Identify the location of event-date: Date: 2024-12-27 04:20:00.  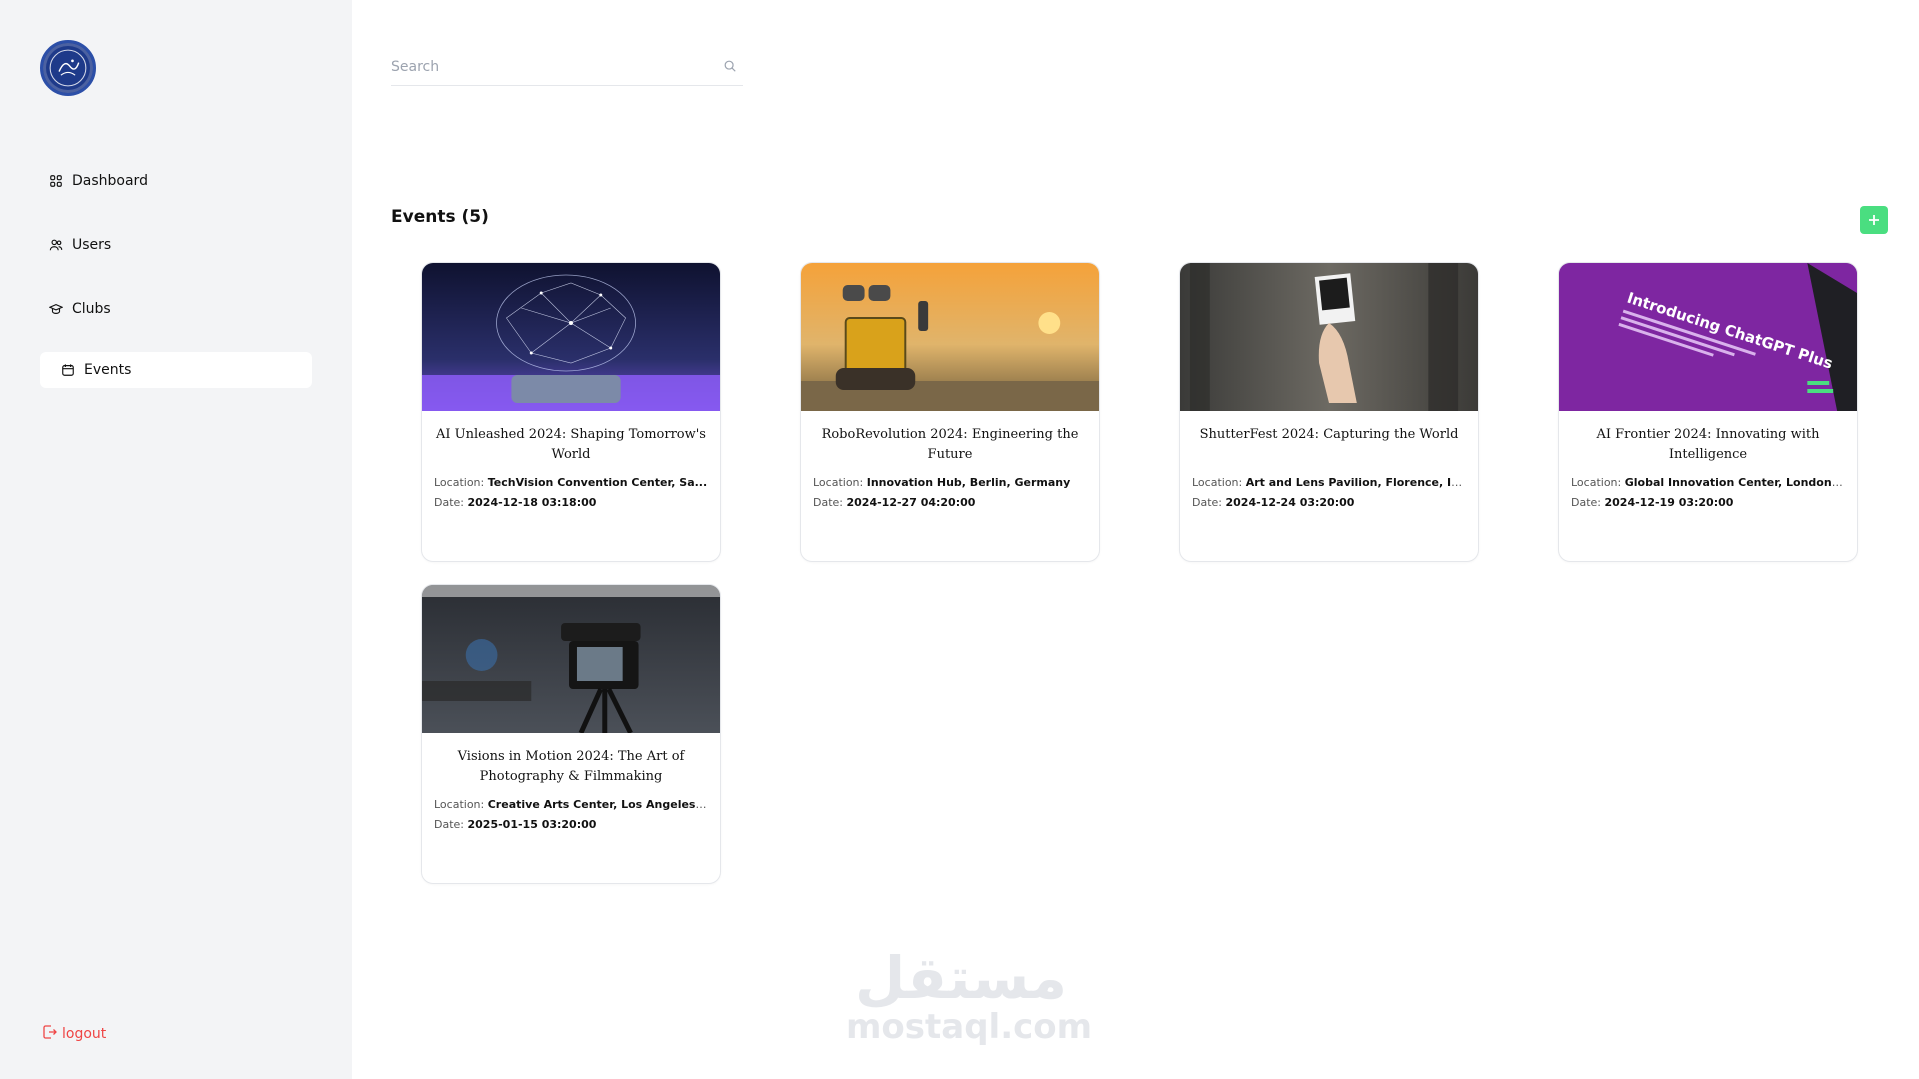
(894, 502).